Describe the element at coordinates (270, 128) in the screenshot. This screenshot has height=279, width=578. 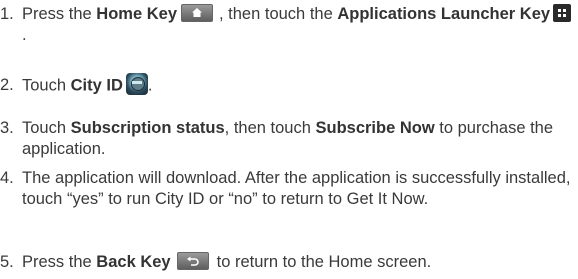
I see `step-text: , then touch` at that location.